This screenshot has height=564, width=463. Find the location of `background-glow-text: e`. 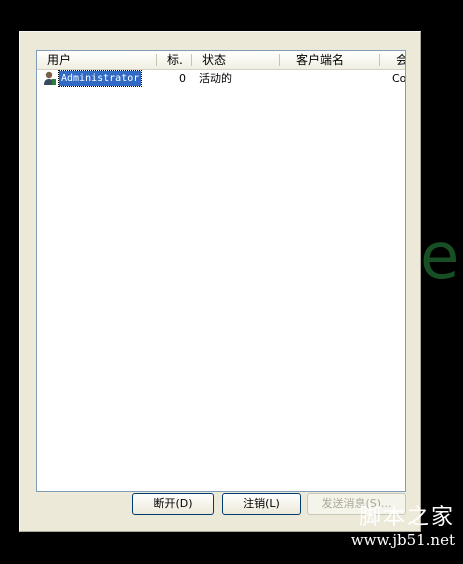

background-glow-text: e is located at coordinates (440, 257).